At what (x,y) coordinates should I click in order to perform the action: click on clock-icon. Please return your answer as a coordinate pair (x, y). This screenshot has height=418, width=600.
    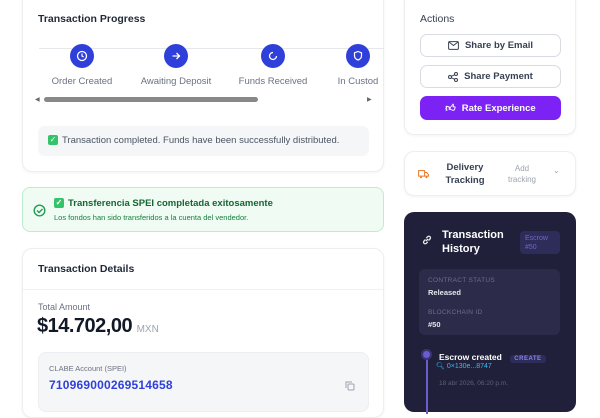
    Looking at the image, I should click on (82, 56).